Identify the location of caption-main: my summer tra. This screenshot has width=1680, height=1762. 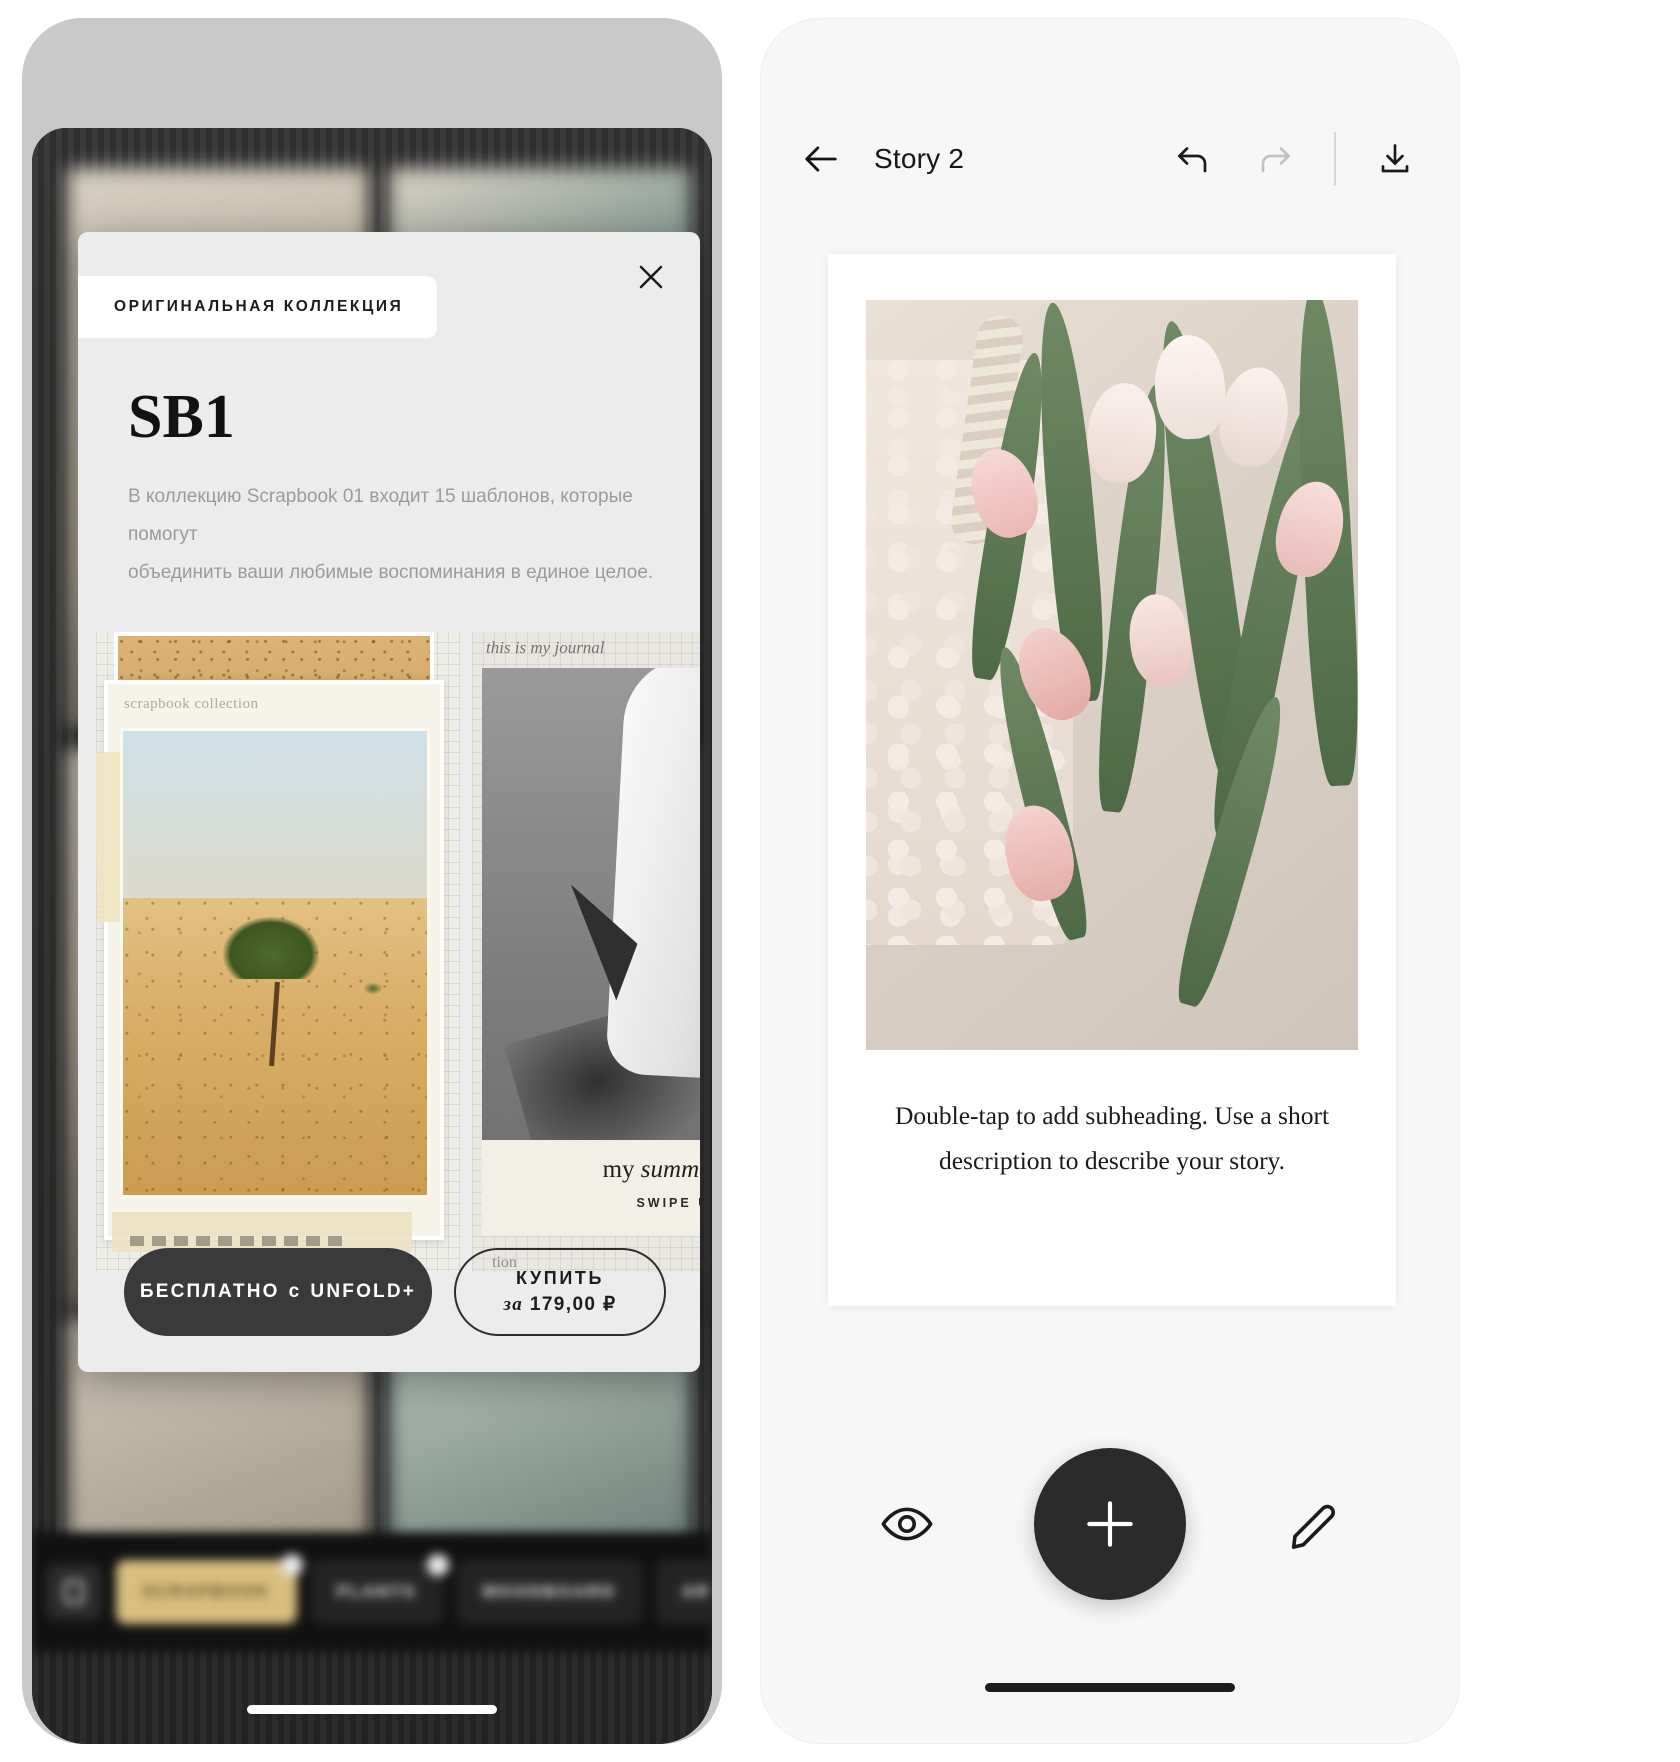
(591, 1170).